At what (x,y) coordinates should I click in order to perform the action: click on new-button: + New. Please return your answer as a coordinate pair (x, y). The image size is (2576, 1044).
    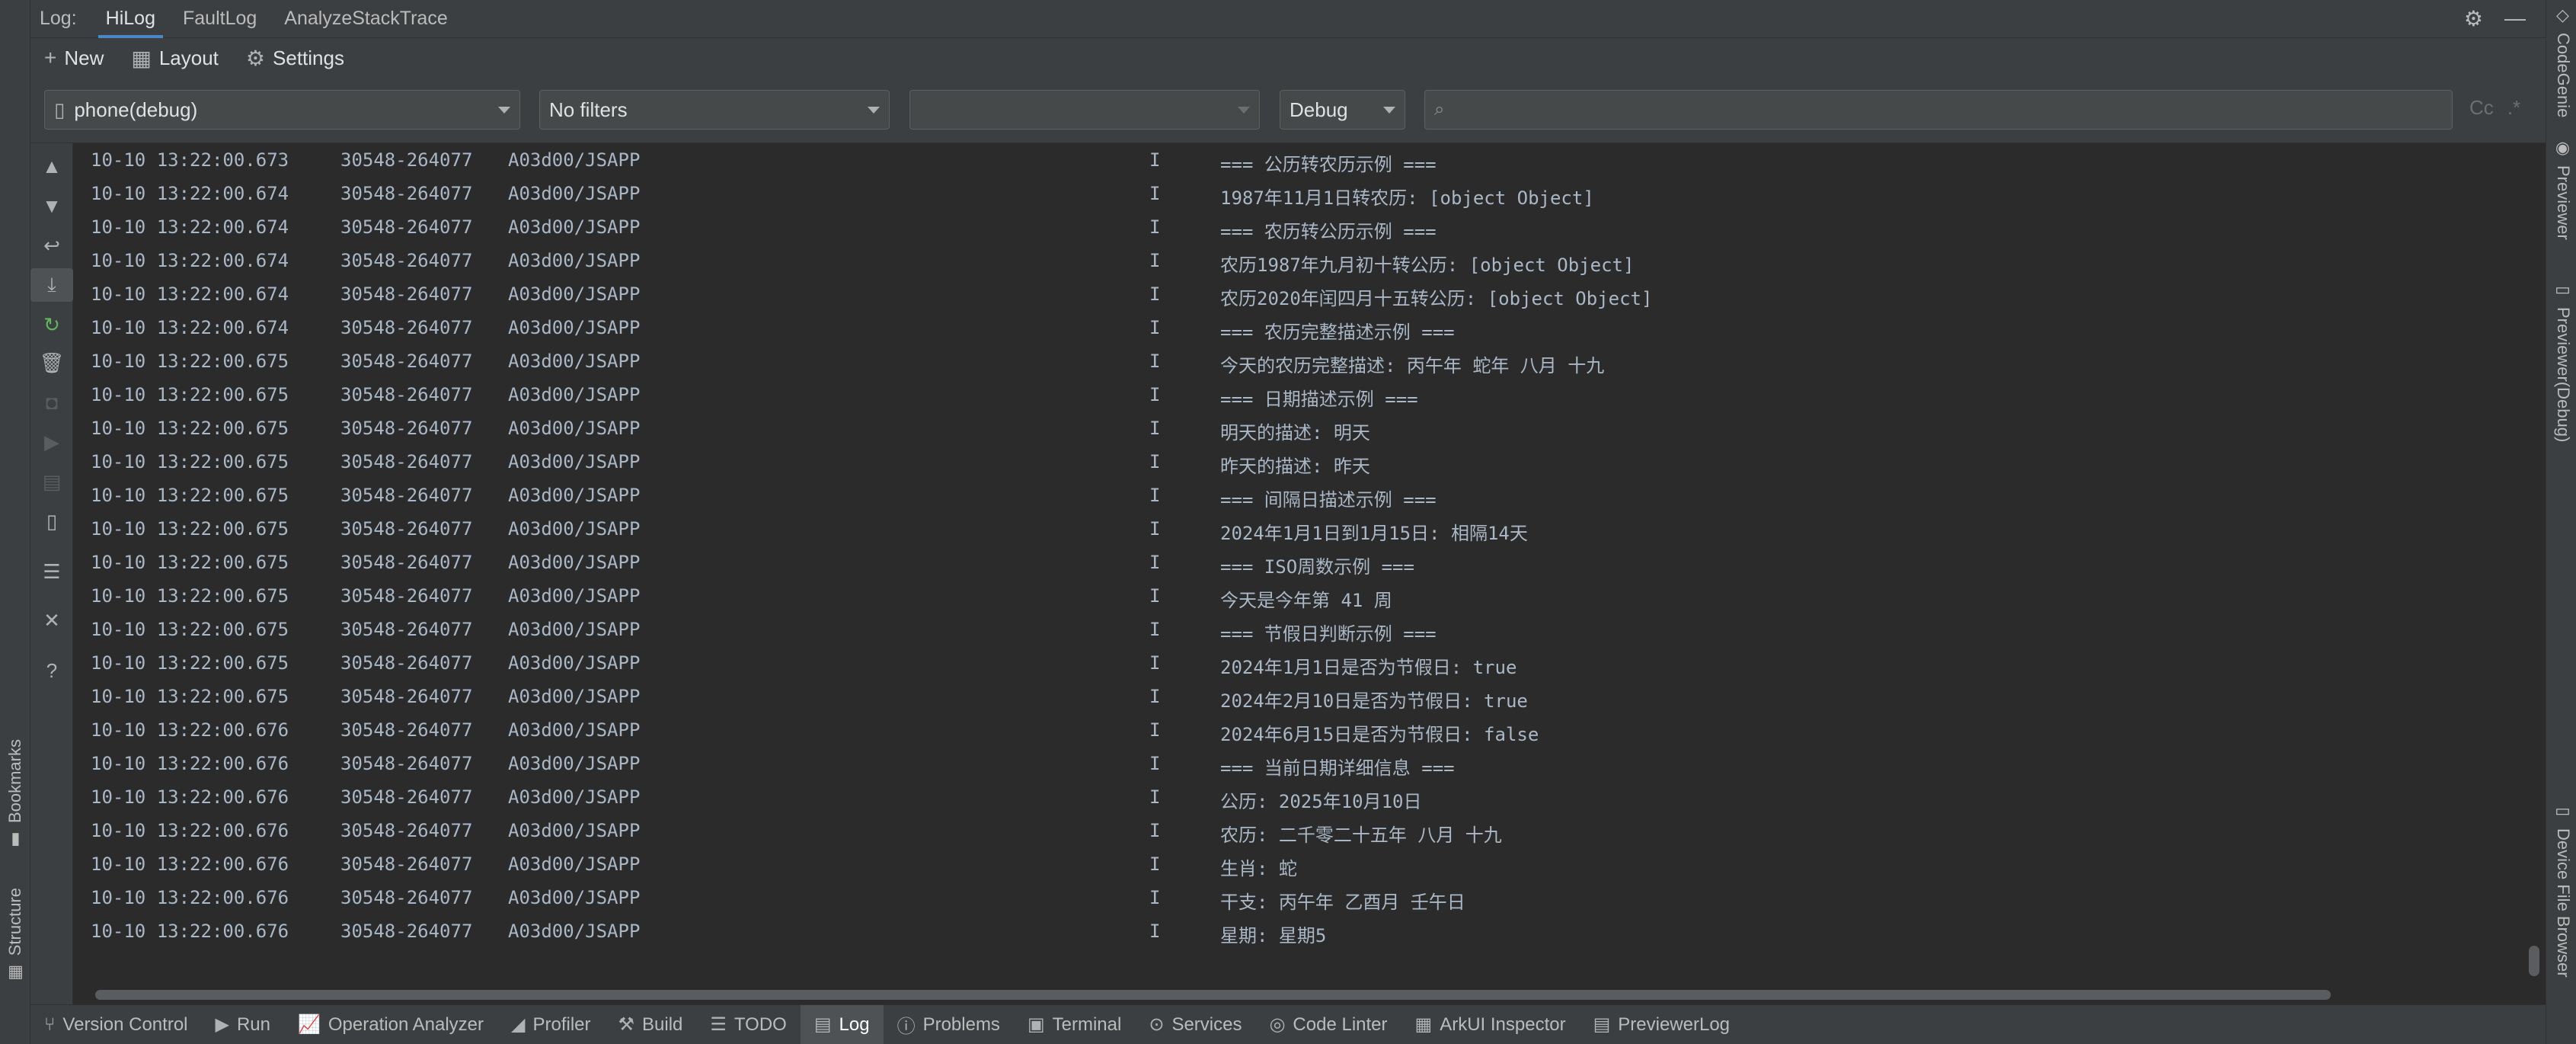
    Looking at the image, I should click on (73, 58).